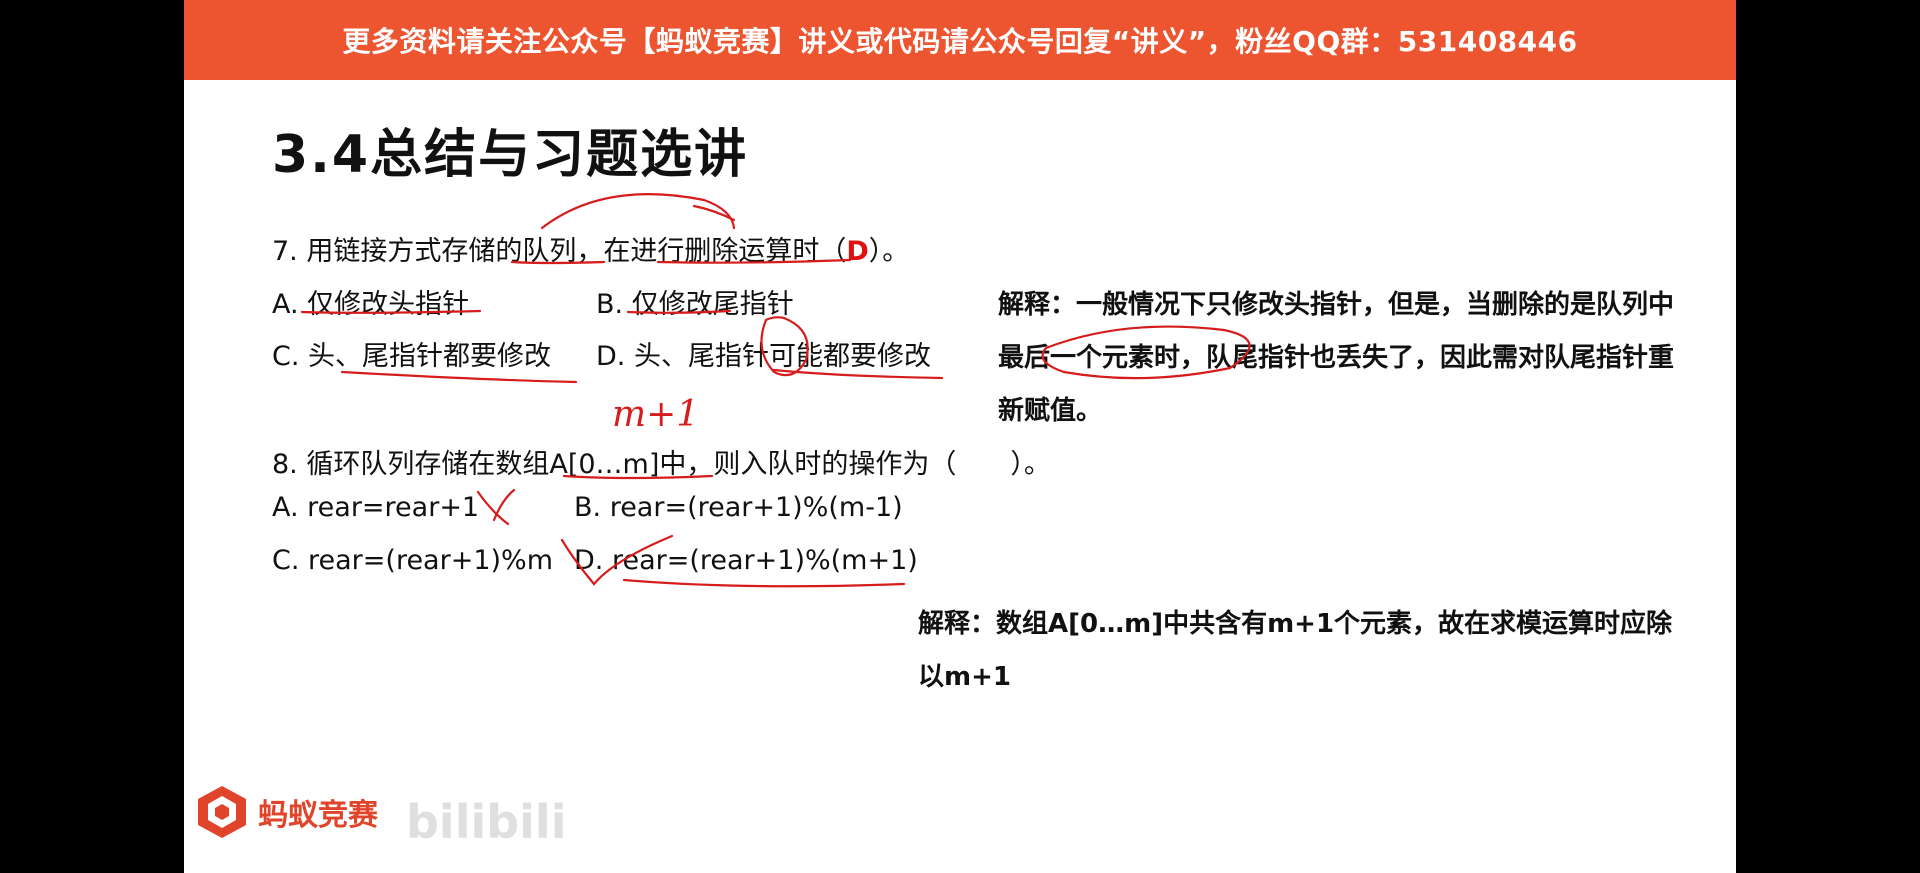 This screenshot has height=873, width=1920. I want to click on brand-logo: 蚂蚁竞赛, so click(287, 812).